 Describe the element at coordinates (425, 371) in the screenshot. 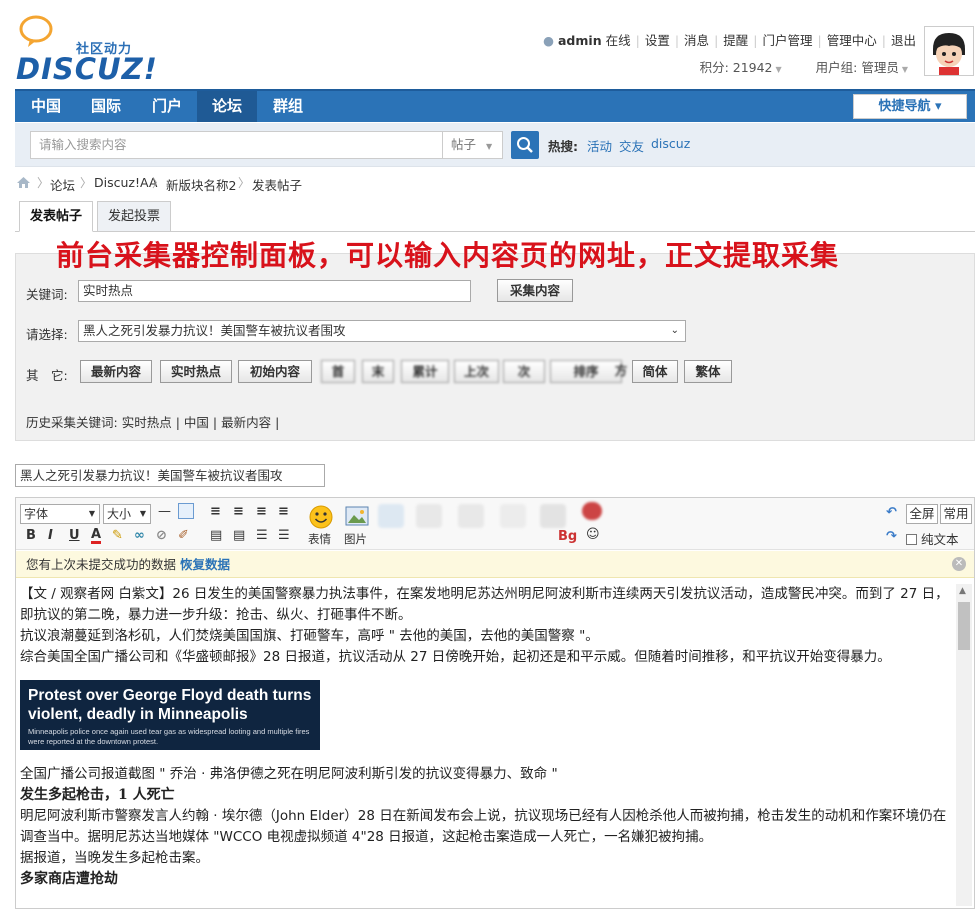

I see `cumulative-button: 累计` at that location.